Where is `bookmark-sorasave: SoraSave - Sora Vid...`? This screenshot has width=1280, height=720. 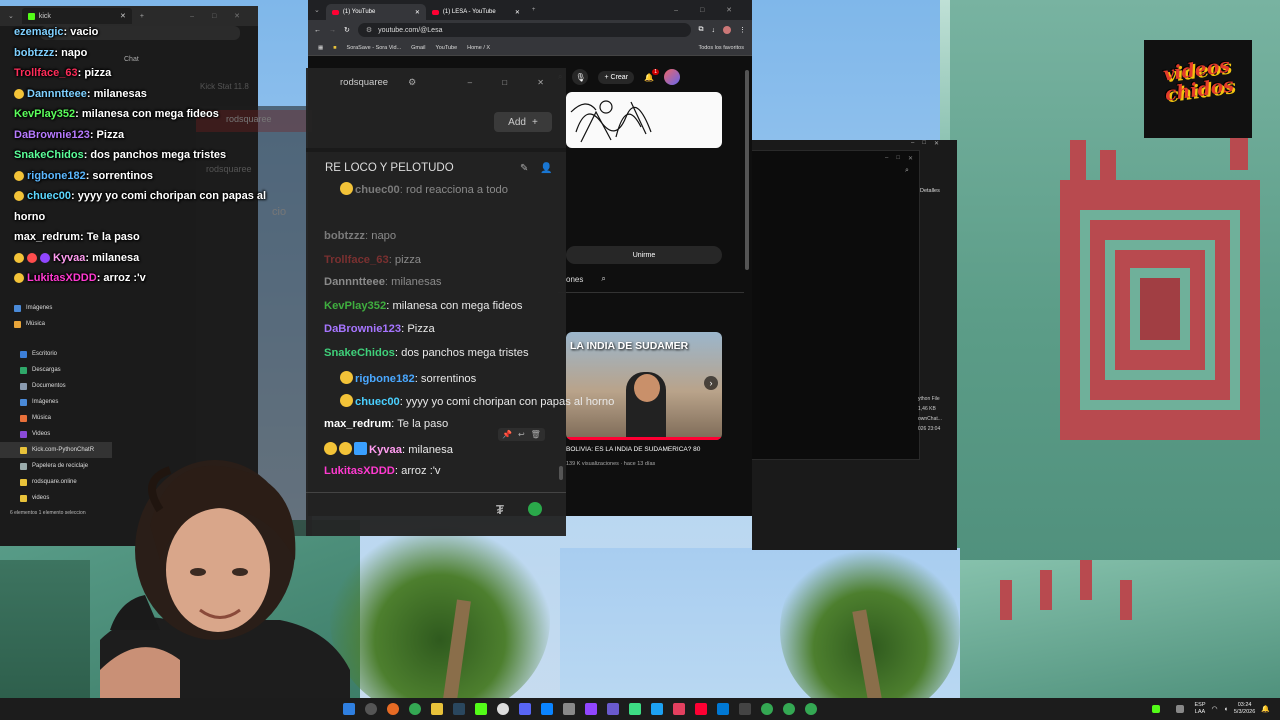 bookmark-sorasave: SoraSave - Sora Vid... is located at coordinates (374, 48).